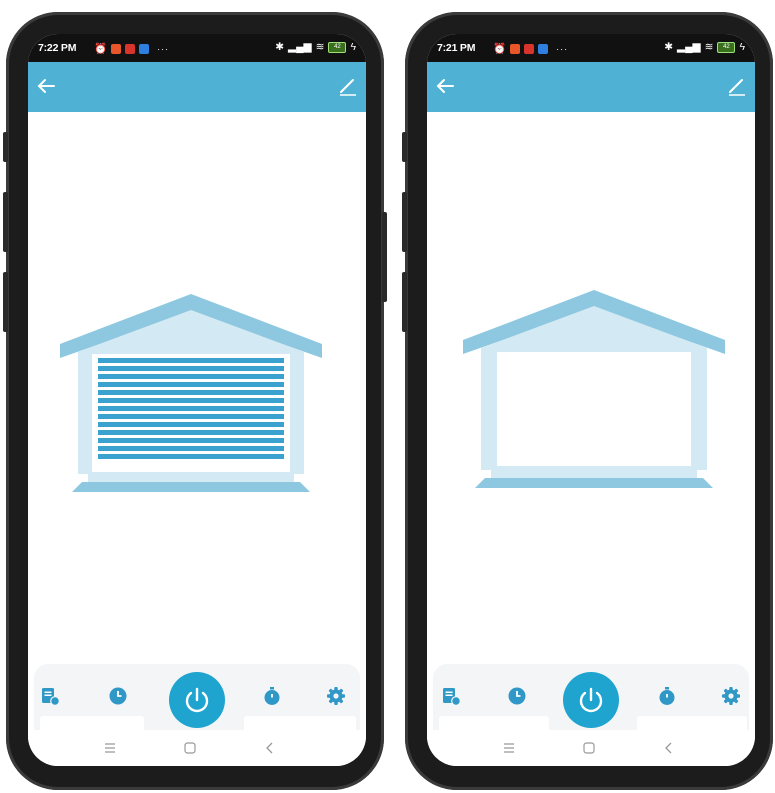 The width and height of the screenshot is (775, 793). I want to click on status-time: 7:22 PM, so click(57, 48).